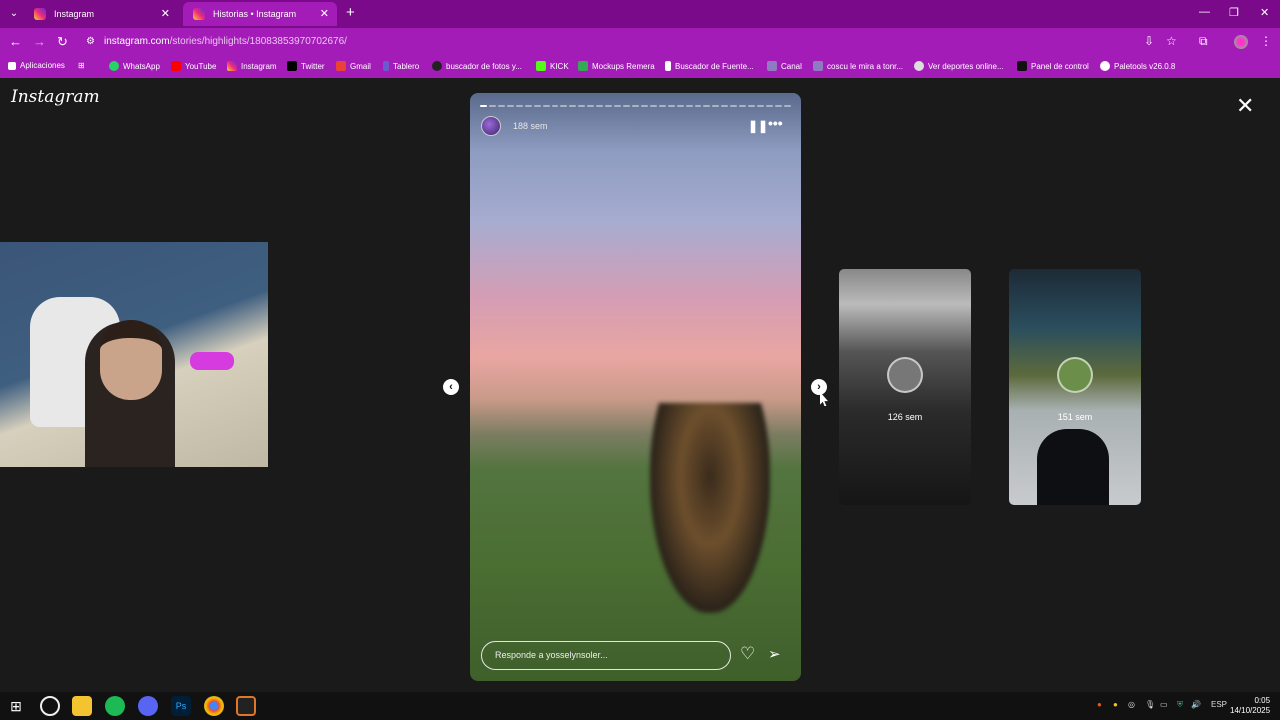 This screenshot has width=1280, height=720. What do you see at coordinates (583, 66) in the screenshot?
I see `drive-icon` at bounding box center [583, 66].